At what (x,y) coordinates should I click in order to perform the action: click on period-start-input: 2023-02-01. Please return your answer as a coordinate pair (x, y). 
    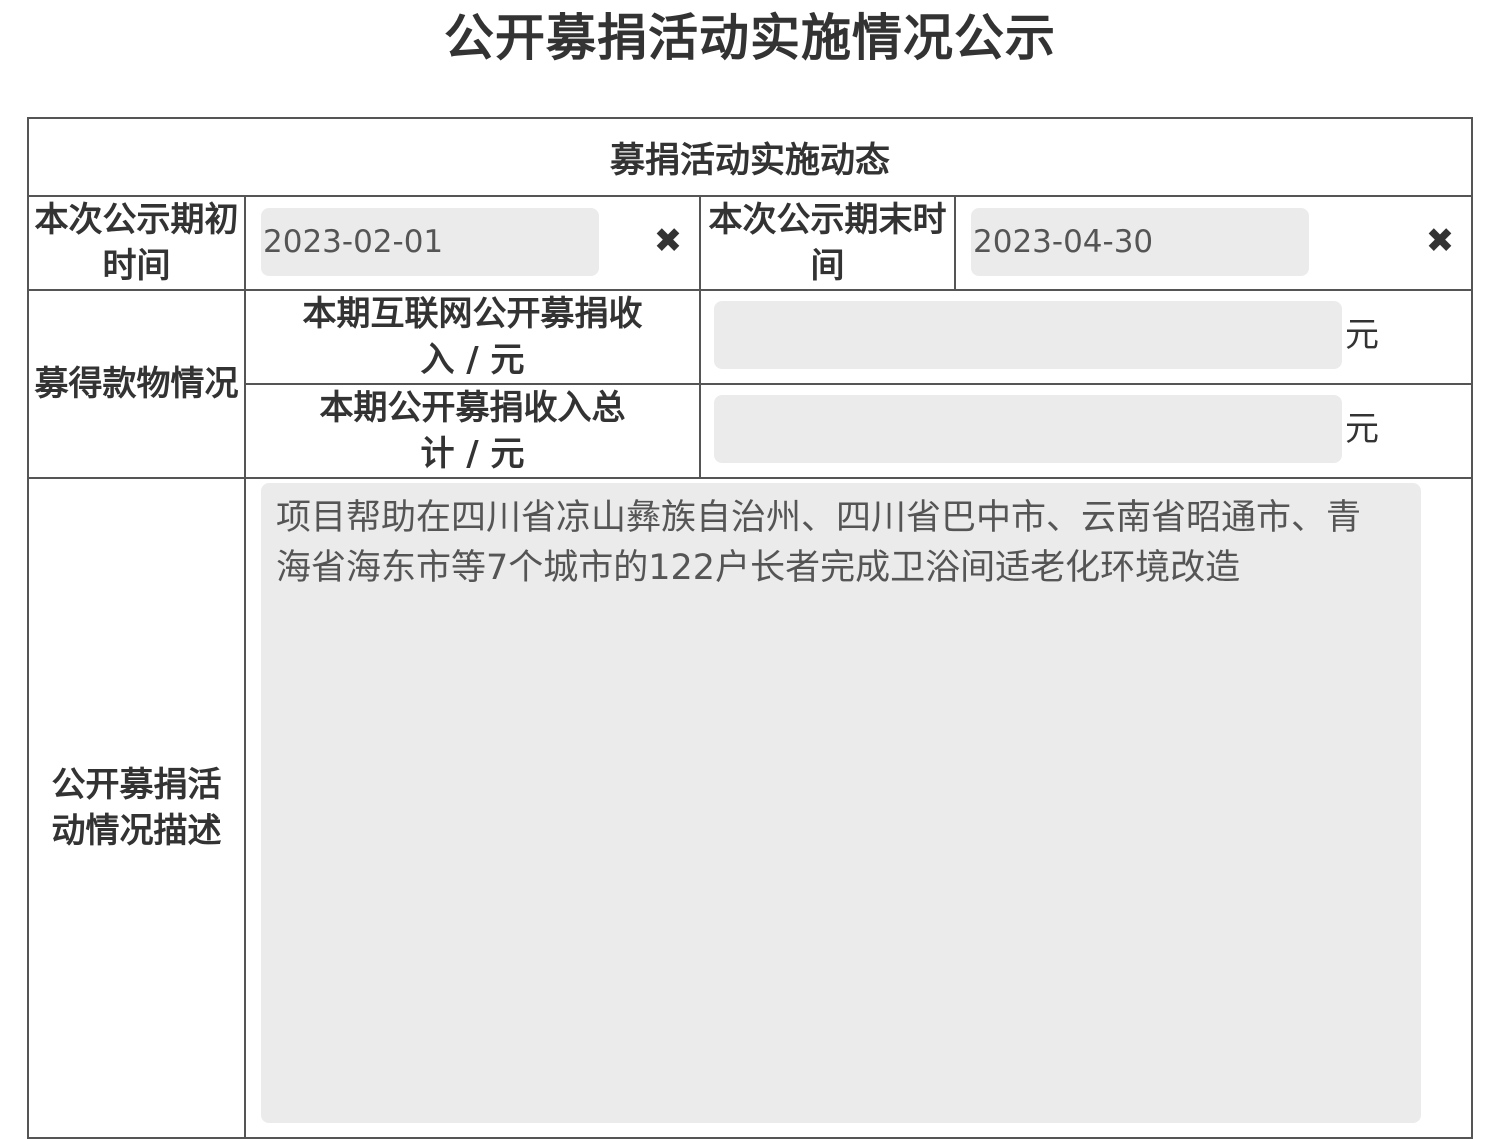
    Looking at the image, I should click on (430, 242).